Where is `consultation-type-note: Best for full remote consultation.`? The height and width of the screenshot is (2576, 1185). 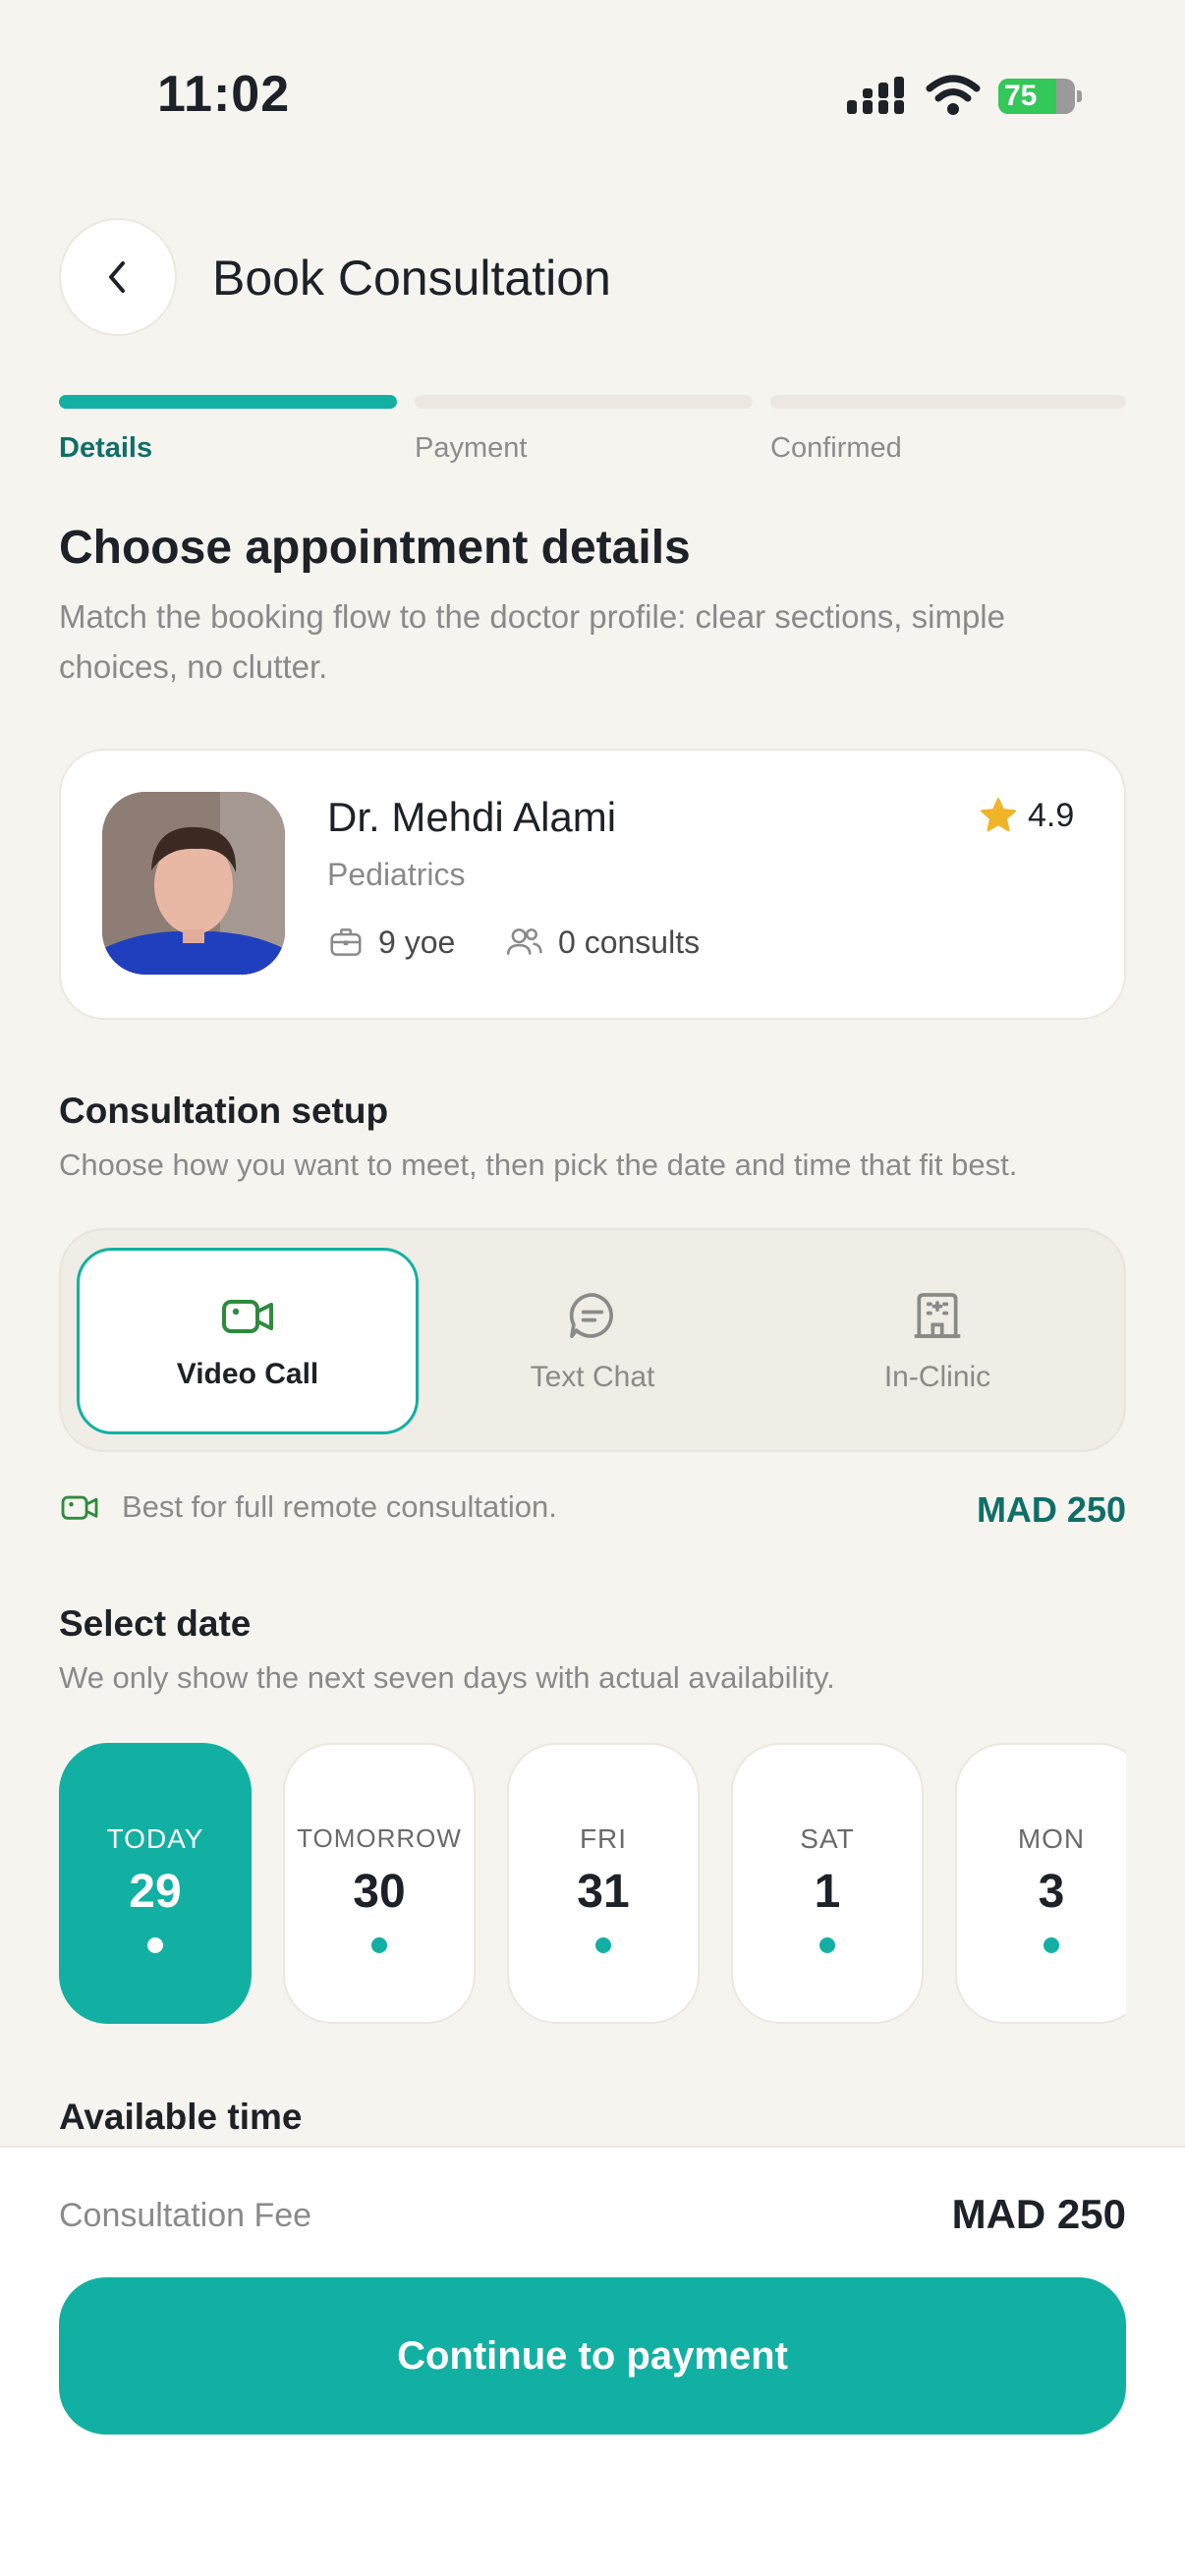 consultation-type-note: Best for full remote consultation. is located at coordinates (308, 1507).